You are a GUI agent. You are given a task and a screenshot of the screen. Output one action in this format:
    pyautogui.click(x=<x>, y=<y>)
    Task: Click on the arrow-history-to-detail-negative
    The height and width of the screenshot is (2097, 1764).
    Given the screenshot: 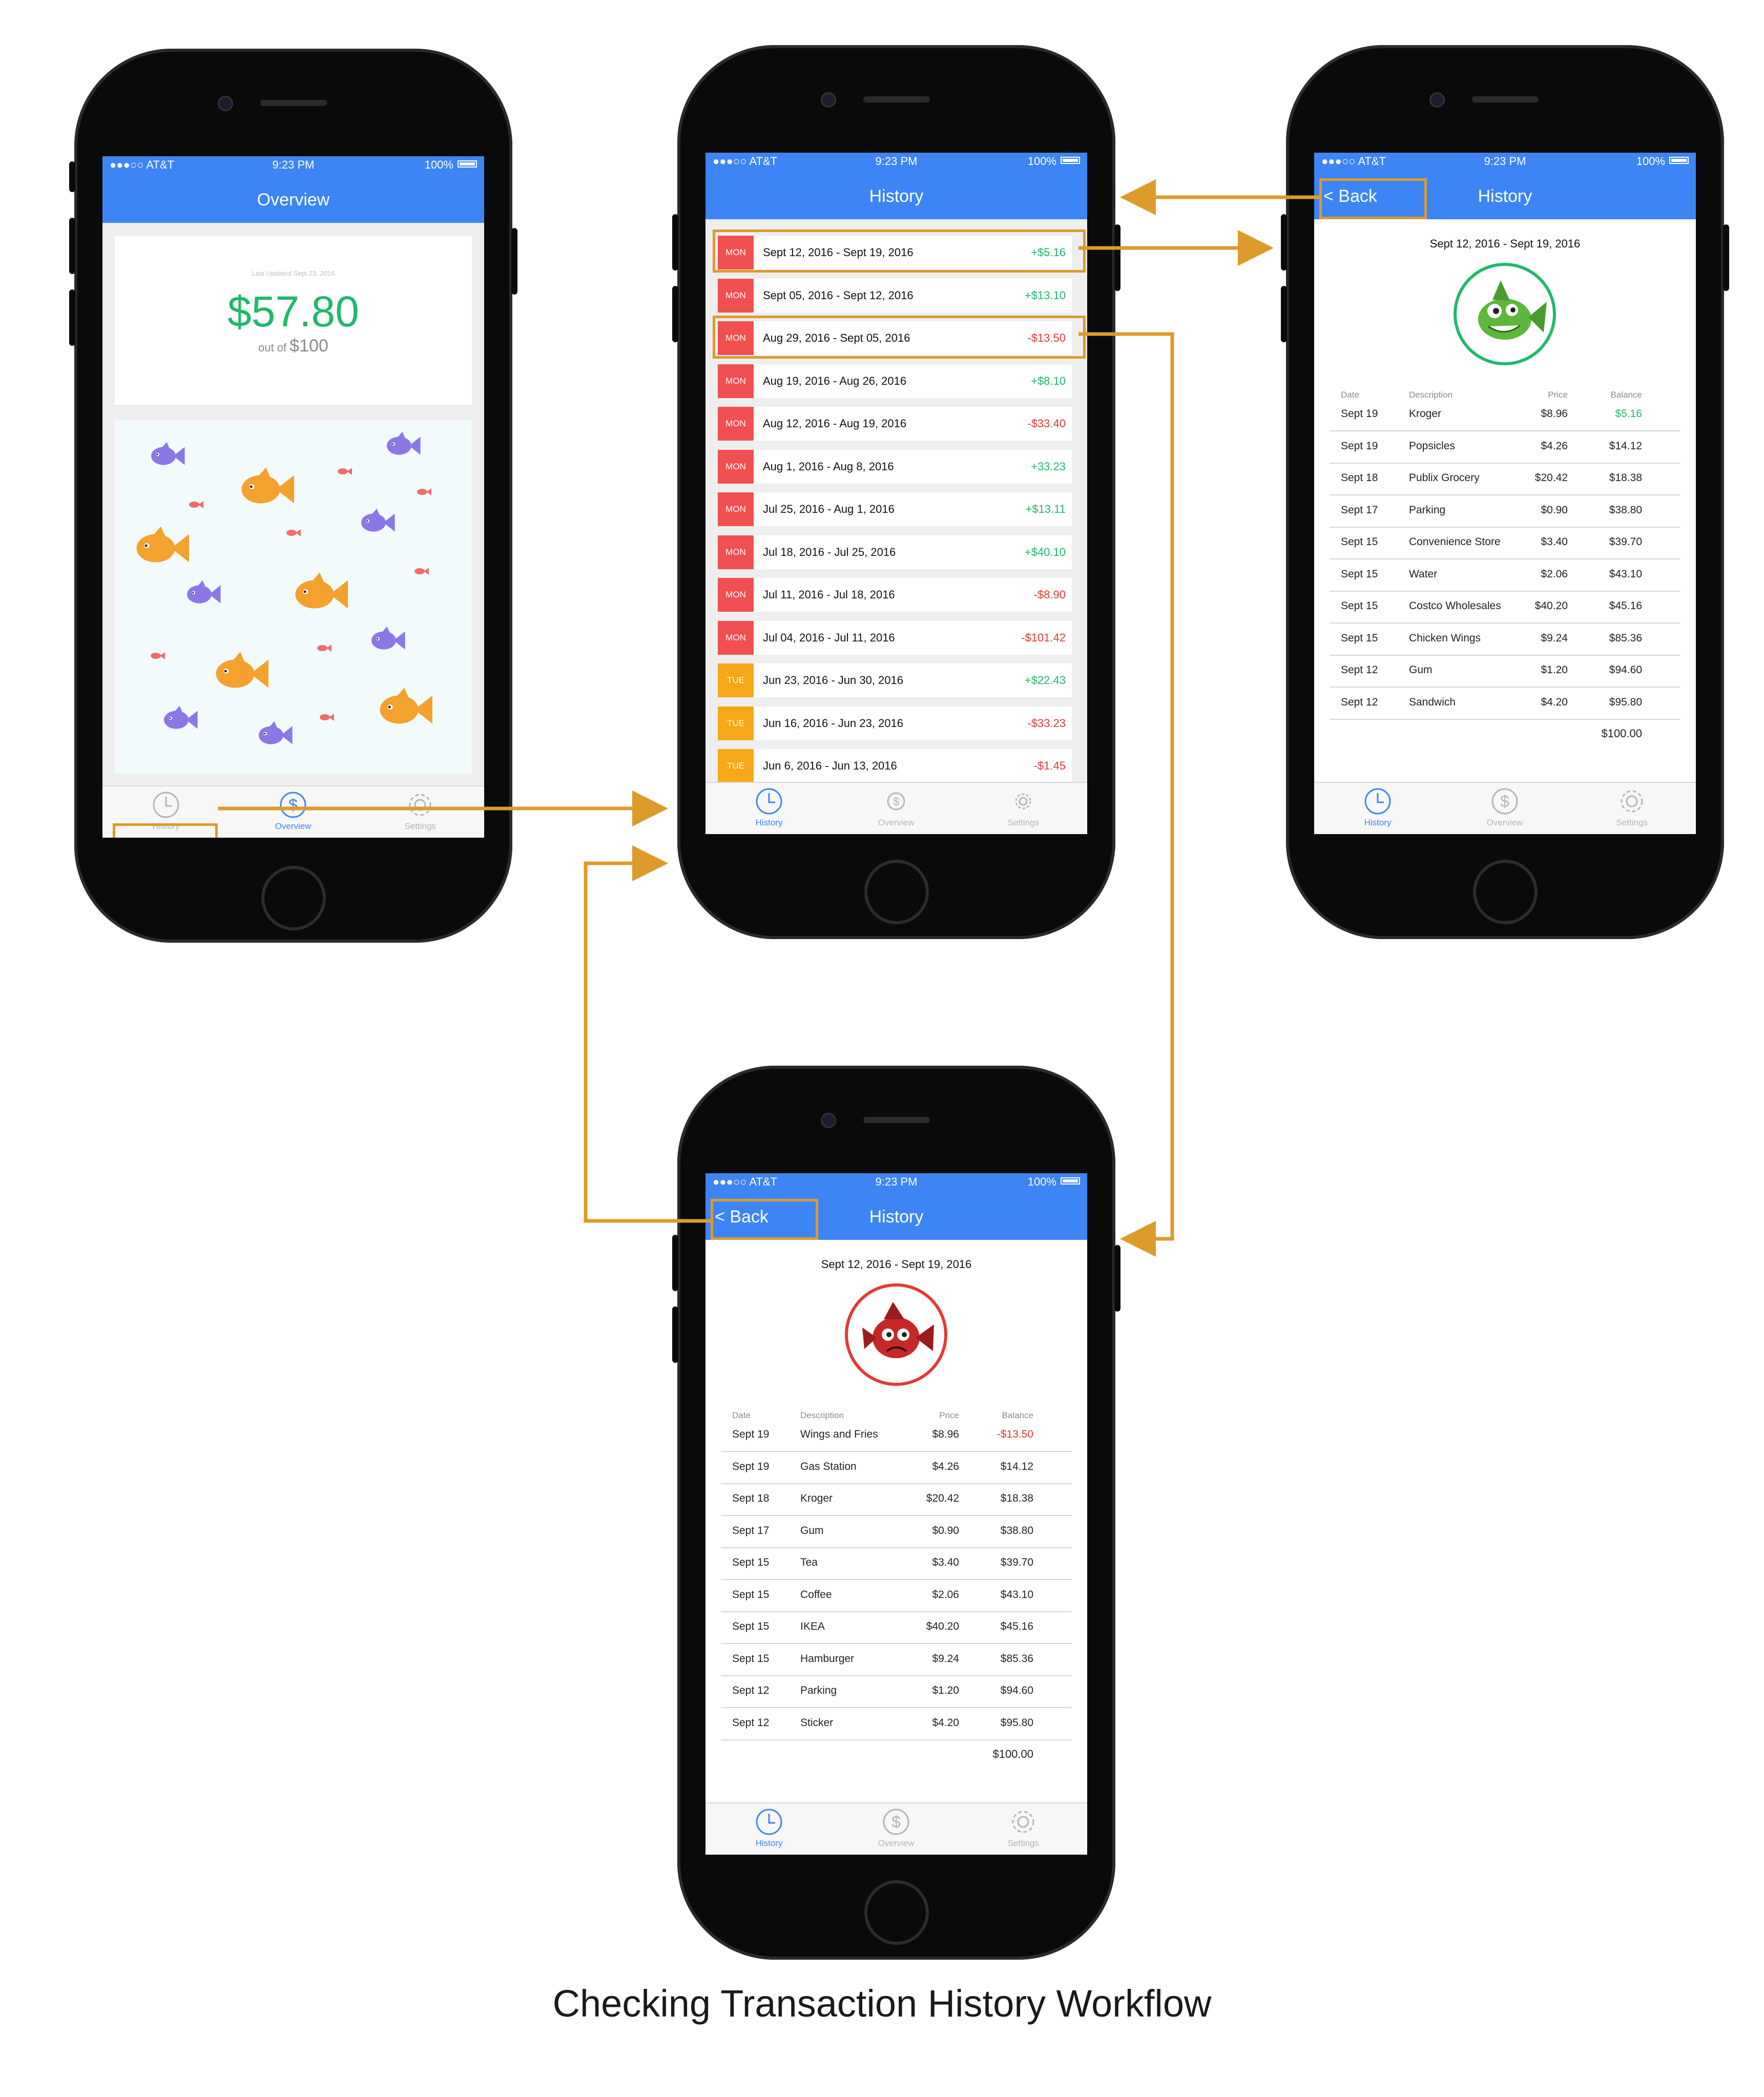 What is the action you would take?
    pyautogui.click(x=1126, y=794)
    